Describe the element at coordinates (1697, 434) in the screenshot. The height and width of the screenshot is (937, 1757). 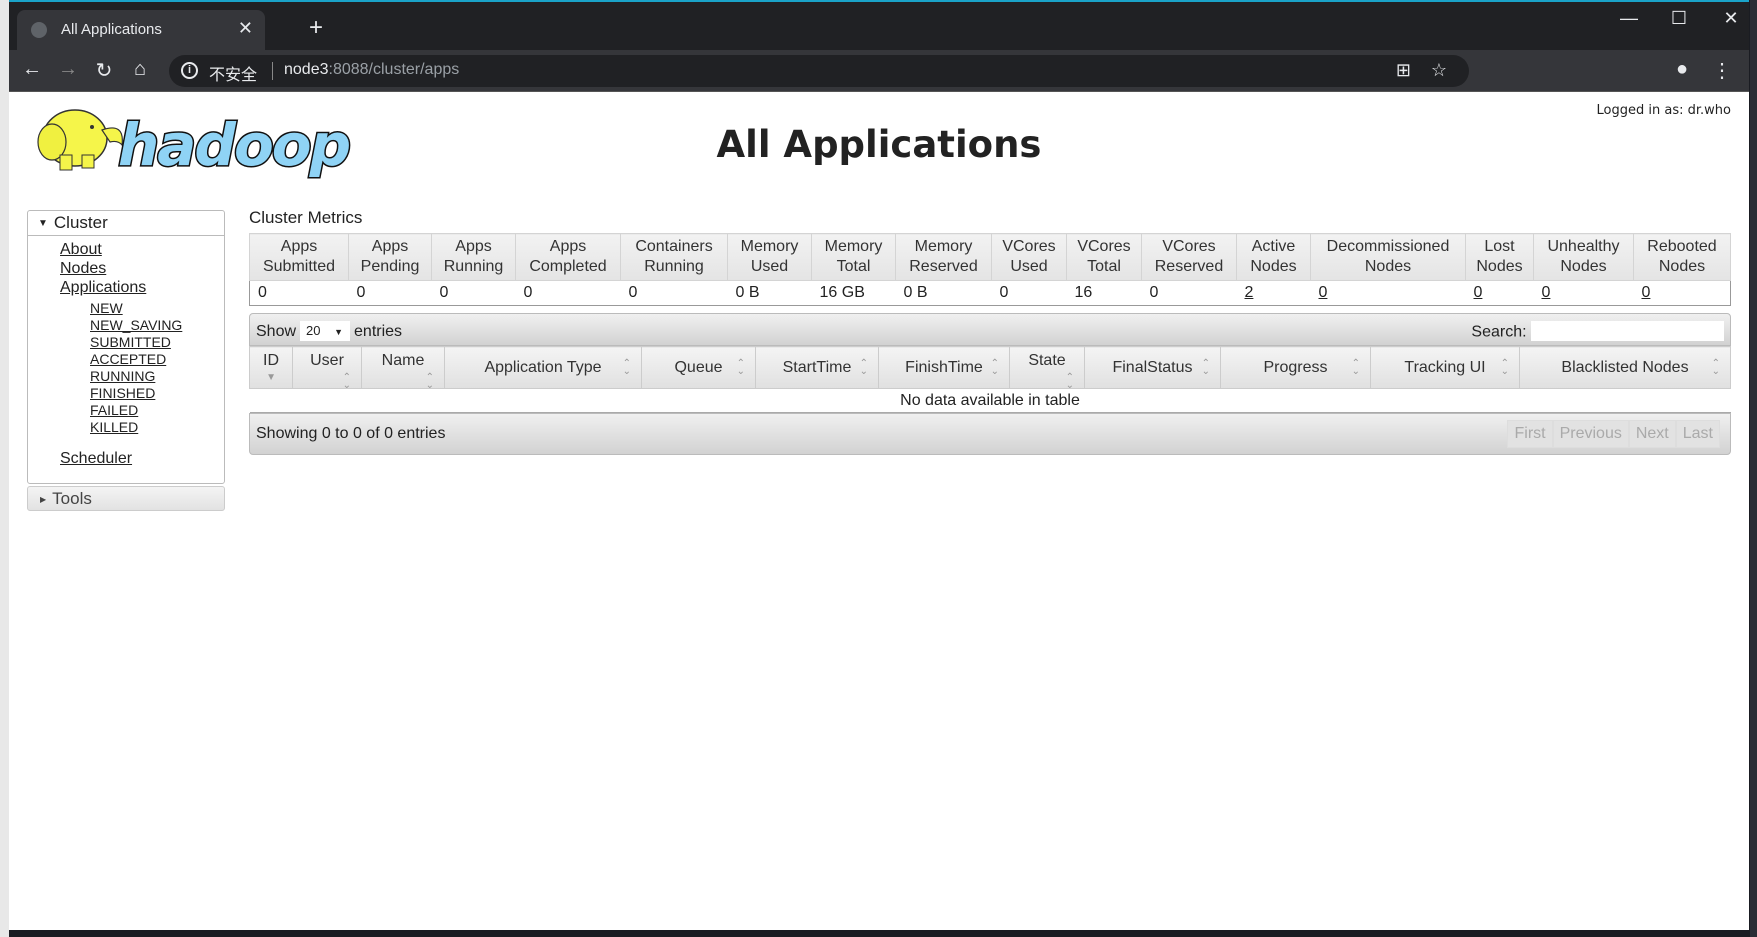
I see `last-page-button: Last` at that location.